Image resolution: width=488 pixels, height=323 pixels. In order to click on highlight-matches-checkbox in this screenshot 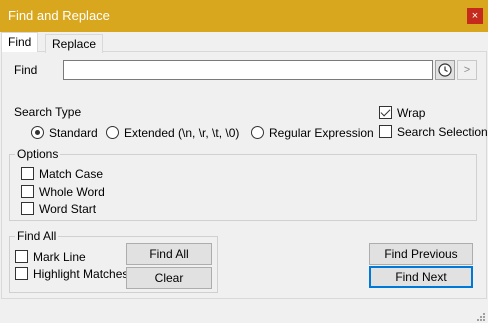, I will do `click(21, 273)`.